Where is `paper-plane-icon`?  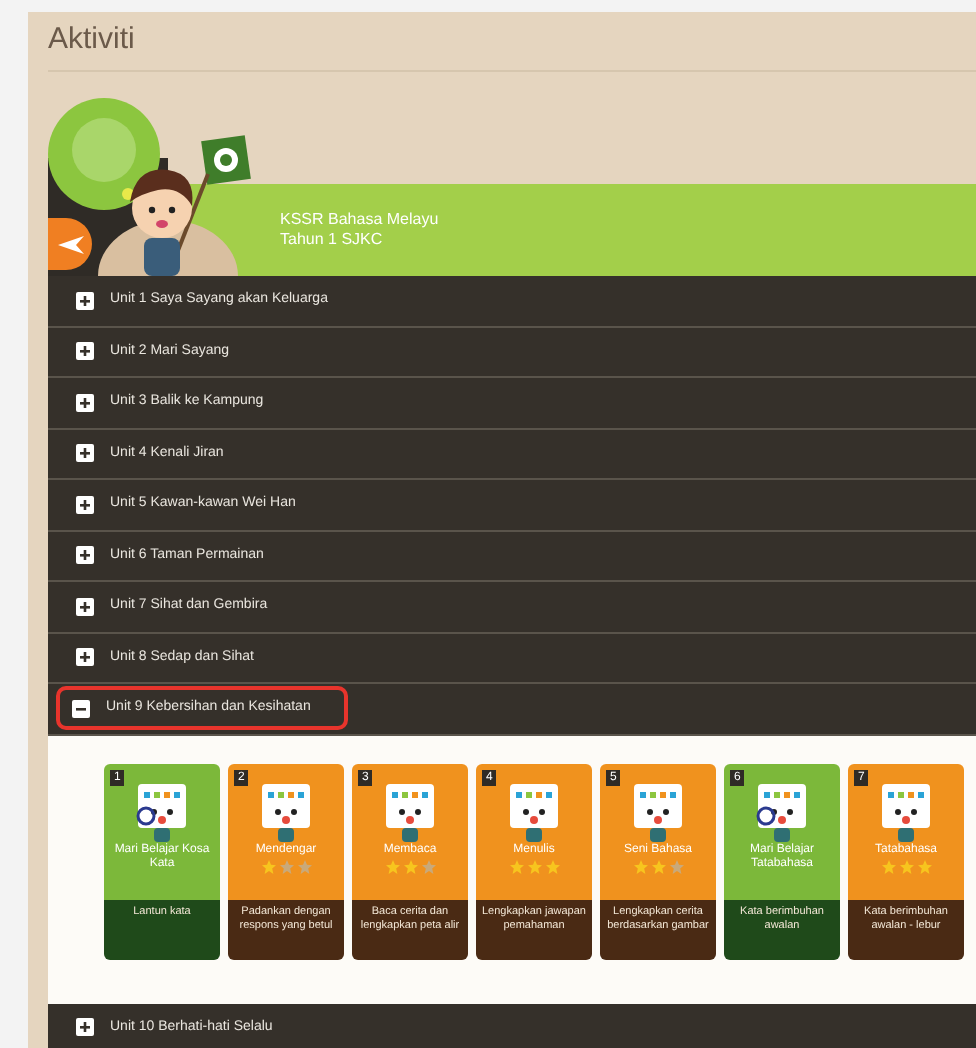 paper-plane-icon is located at coordinates (70, 244).